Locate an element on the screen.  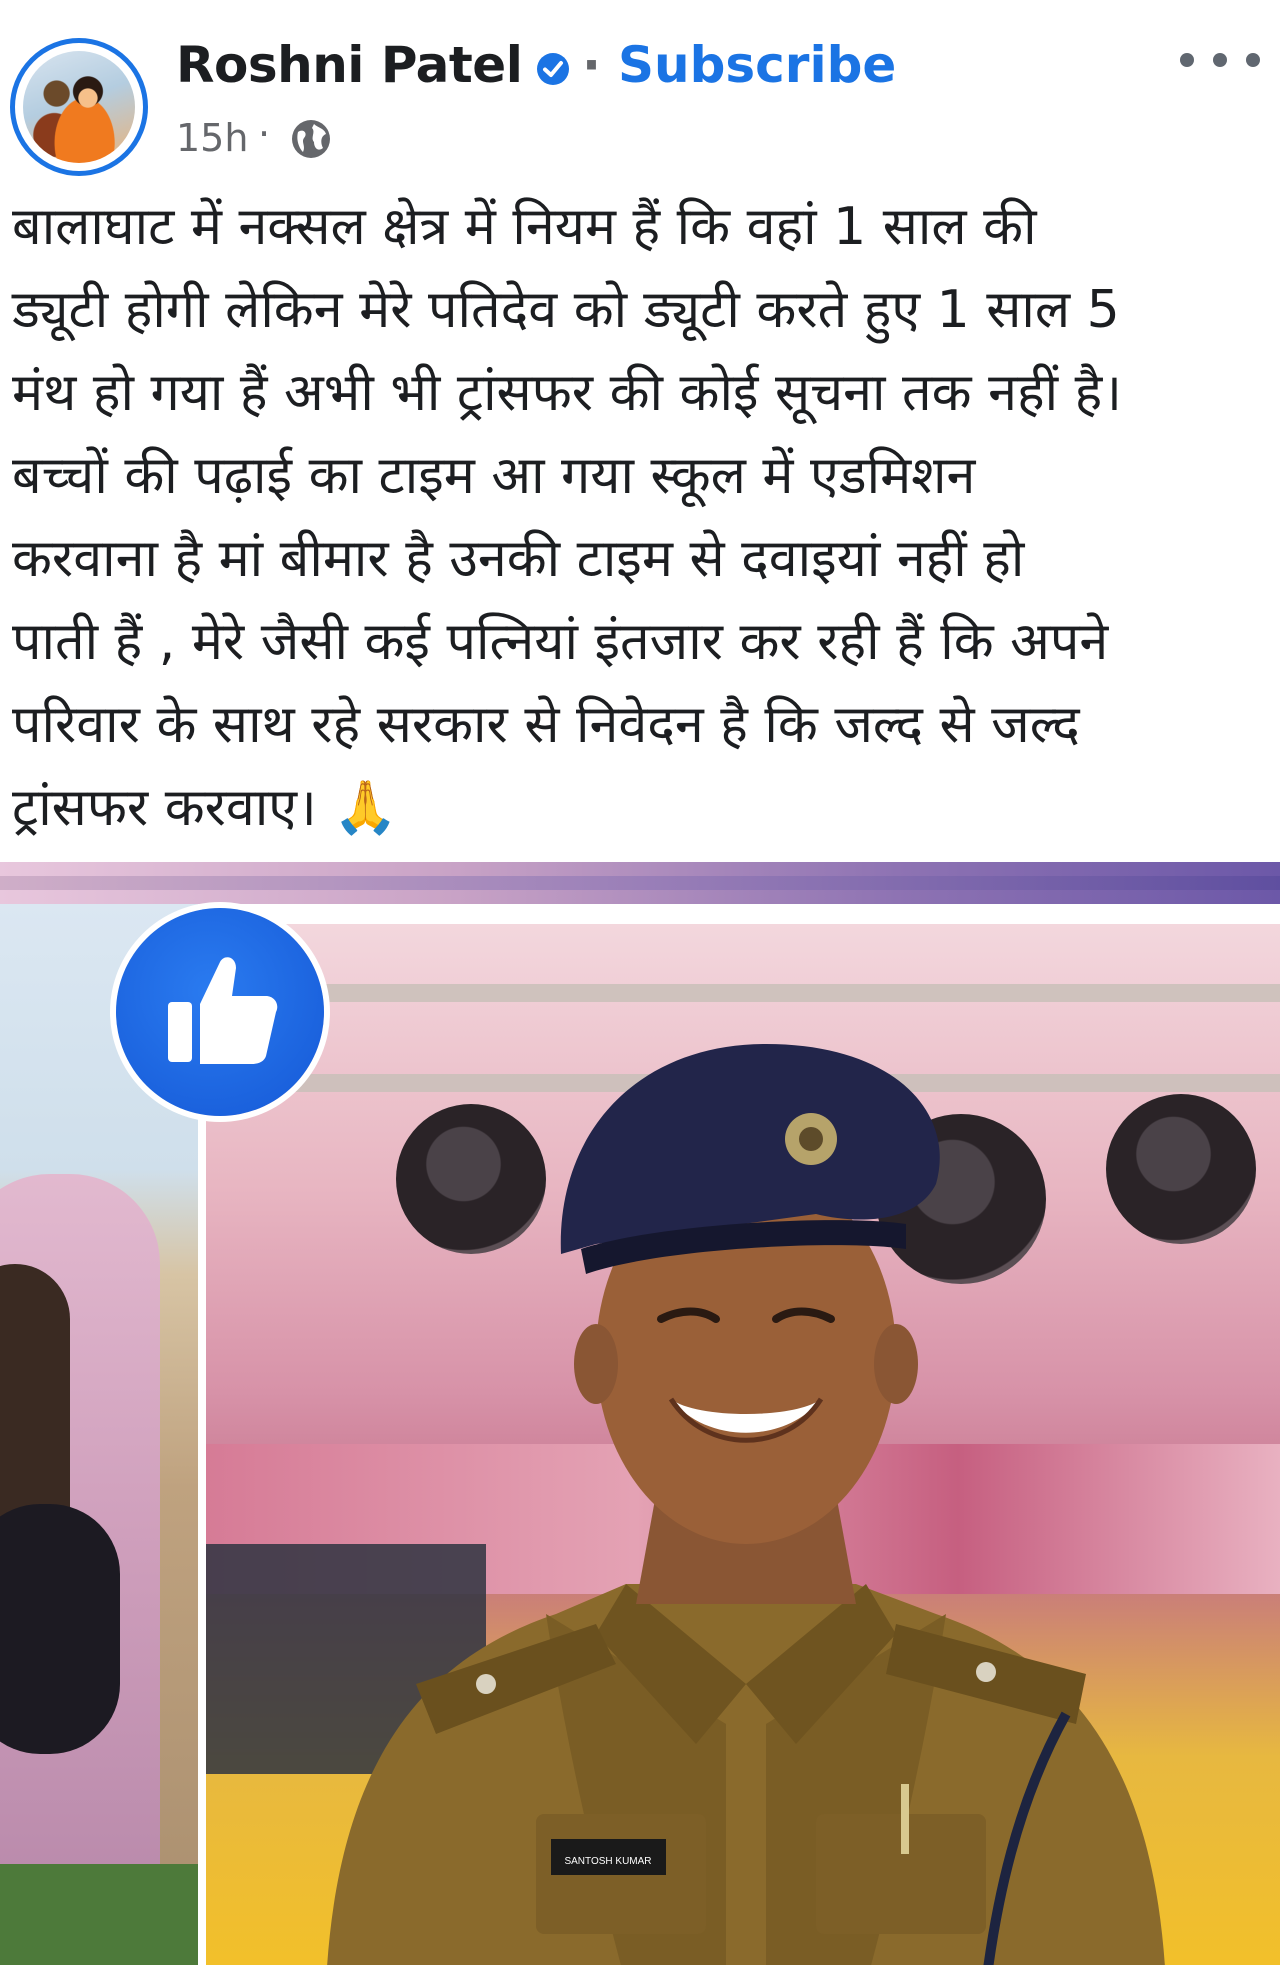
globe-icon is located at coordinates (311, 139).